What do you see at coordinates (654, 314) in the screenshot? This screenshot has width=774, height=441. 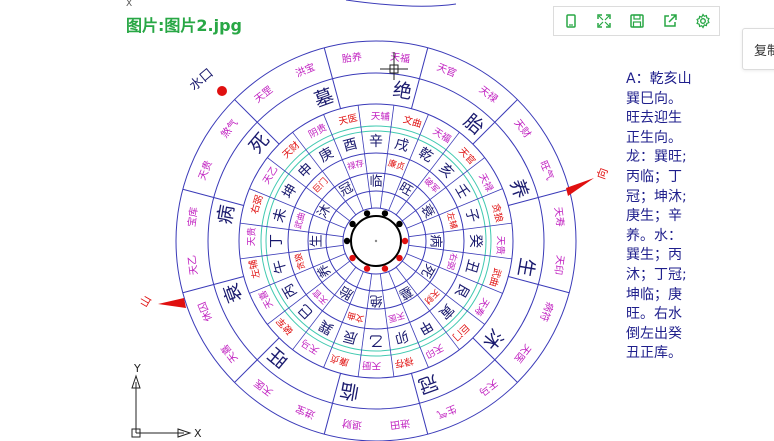 I see `note-line: 旺。右水` at bounding box center [654, 314].